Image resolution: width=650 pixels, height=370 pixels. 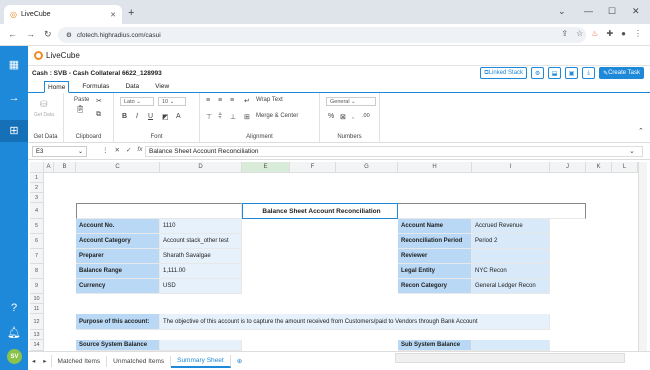 What do you see at coordinates (562, 11) in the screenshot?
I see `chevron-down-icon: ⌄` at bounding box center [562, 11].